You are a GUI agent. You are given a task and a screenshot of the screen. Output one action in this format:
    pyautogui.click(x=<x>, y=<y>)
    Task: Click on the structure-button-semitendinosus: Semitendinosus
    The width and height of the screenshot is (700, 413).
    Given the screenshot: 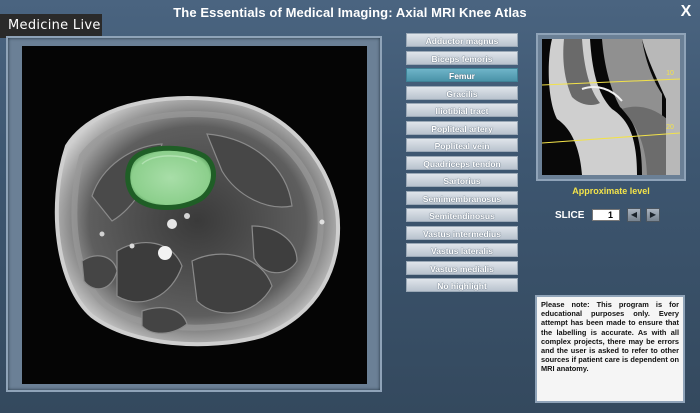 What is the action you would take?
    pyautogui.click(x=462, y=215)
    